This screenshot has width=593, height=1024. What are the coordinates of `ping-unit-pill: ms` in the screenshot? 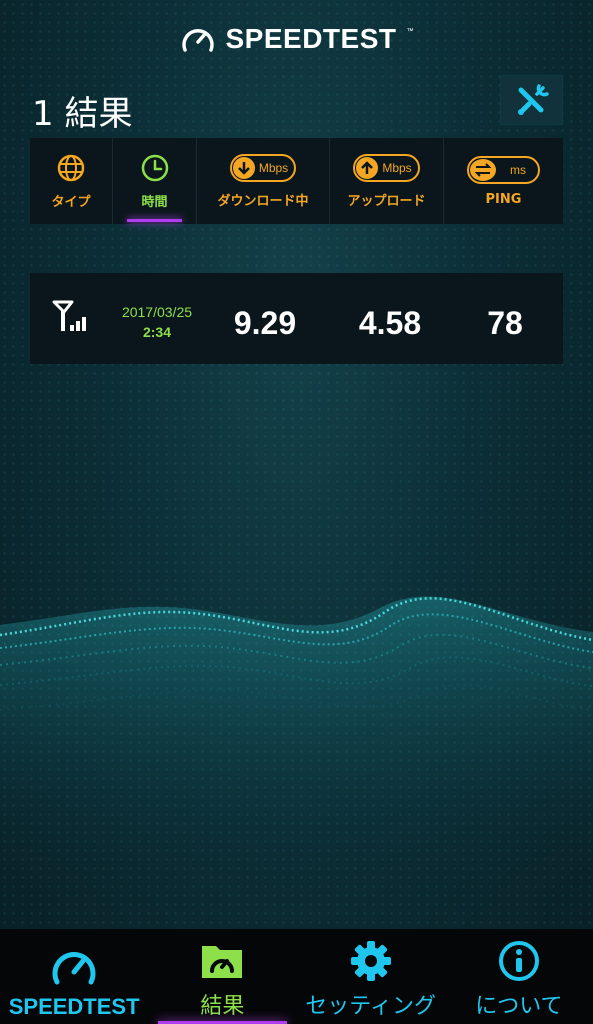 It's located at (503, 169).